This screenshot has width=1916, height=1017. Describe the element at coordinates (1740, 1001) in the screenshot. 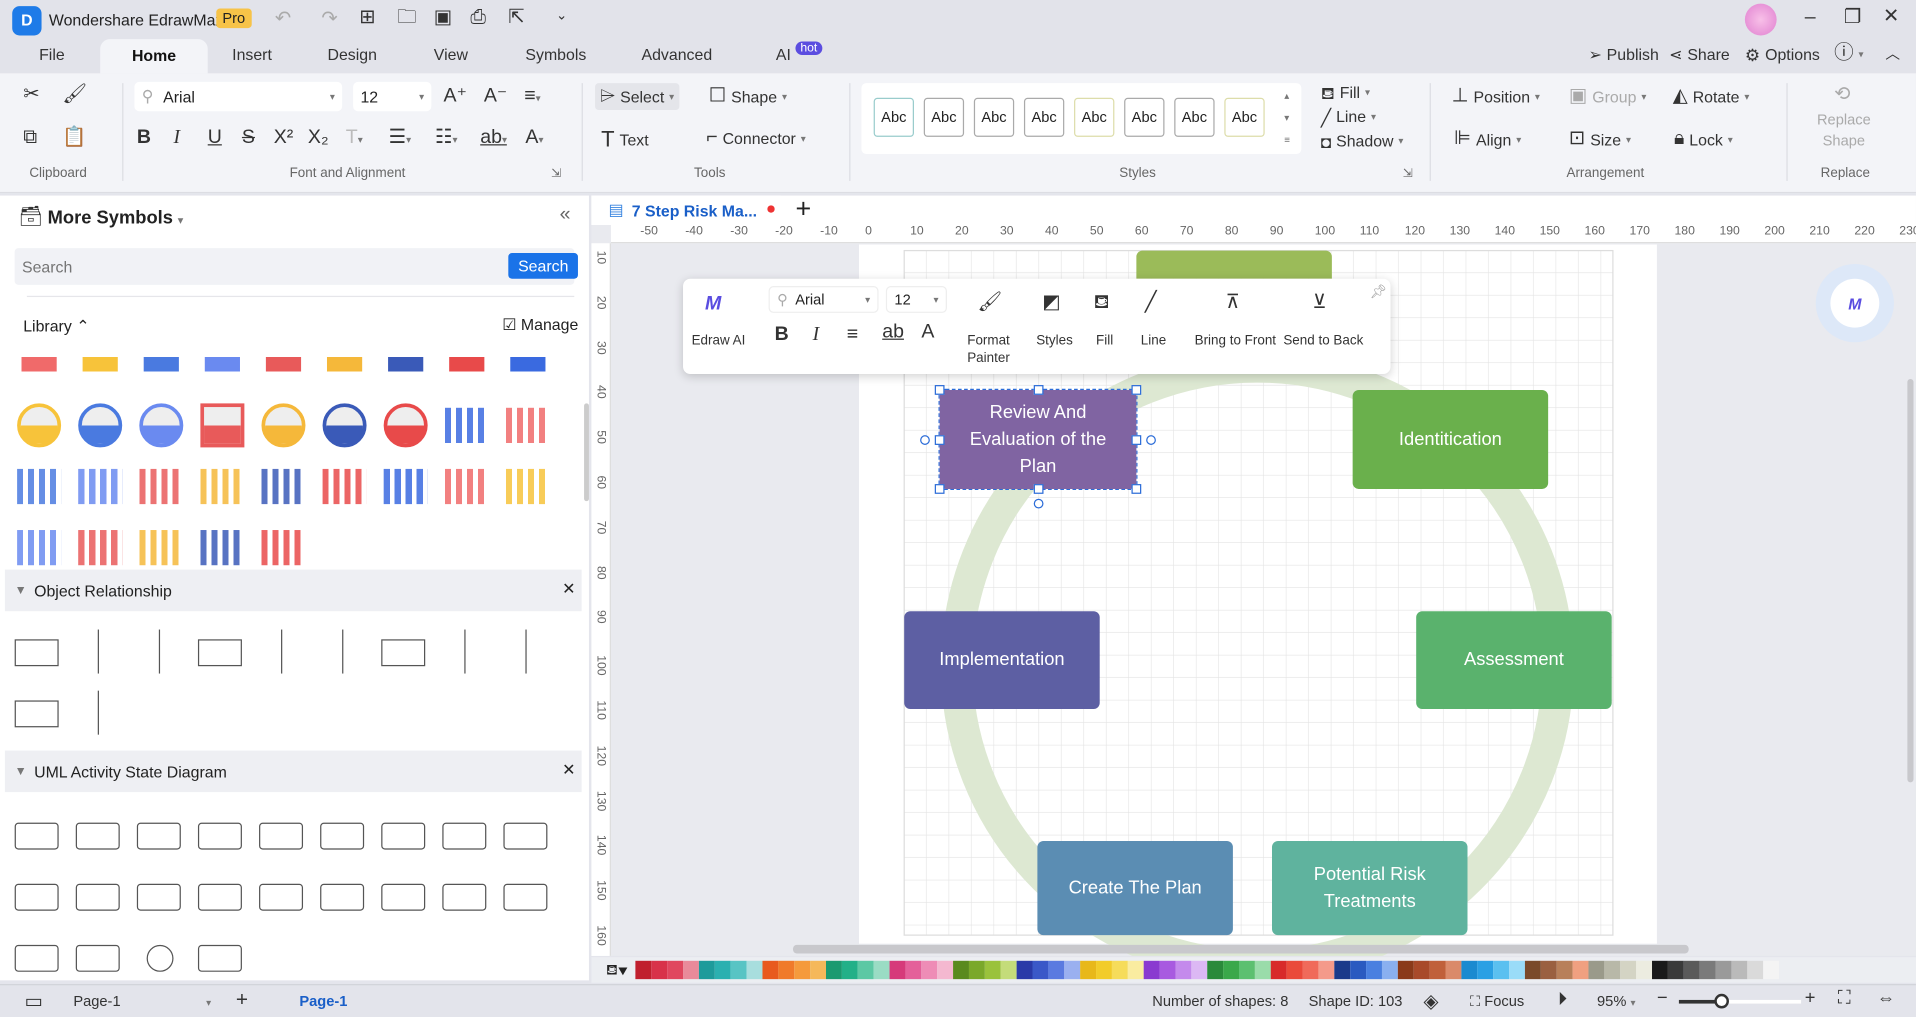

I see `zoom-slider` at that location.